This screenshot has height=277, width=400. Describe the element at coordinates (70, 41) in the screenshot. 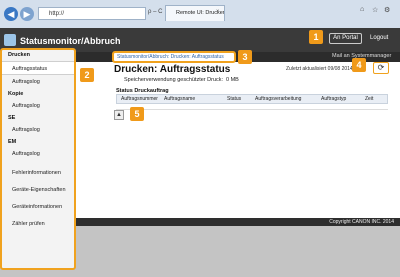

I see `page-brand: Statusmonitor/Abbruch` at that location.